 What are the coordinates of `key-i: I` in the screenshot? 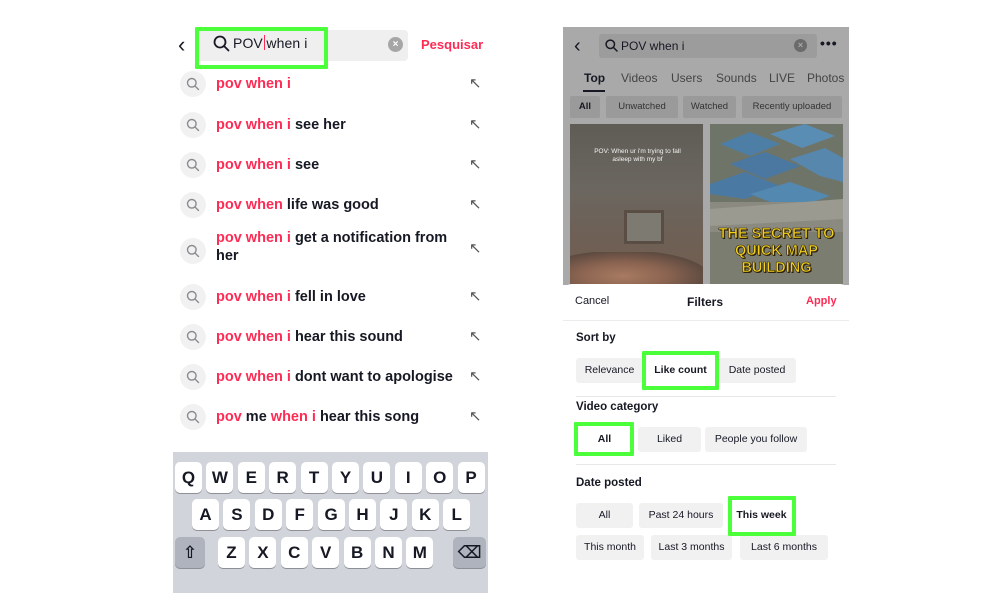 It's located at (408, 477).